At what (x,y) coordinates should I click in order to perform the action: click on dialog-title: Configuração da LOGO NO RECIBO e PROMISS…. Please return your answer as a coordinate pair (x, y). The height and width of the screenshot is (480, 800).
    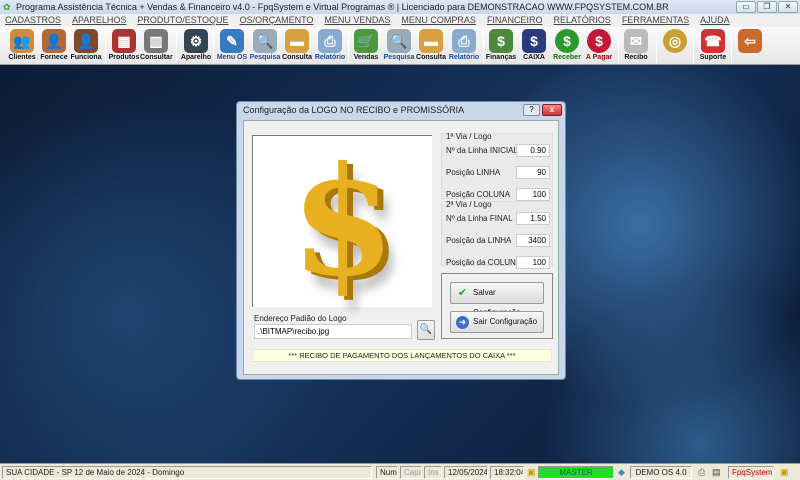
    Looking at the image, I should click on (354, 110).